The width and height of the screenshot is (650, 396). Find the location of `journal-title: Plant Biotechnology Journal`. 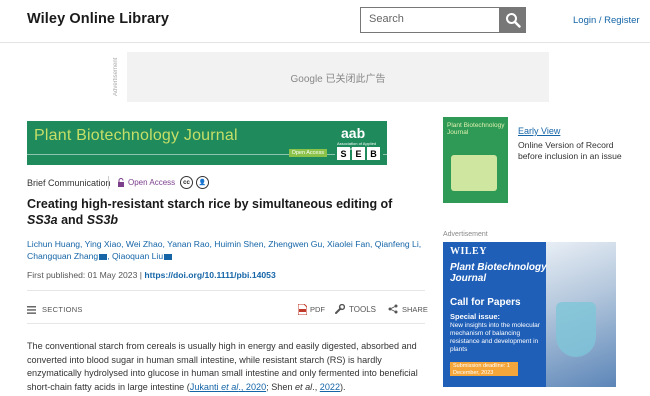

journal-title: Plant Biotechnology Journal is located at coordinates (136, 135).